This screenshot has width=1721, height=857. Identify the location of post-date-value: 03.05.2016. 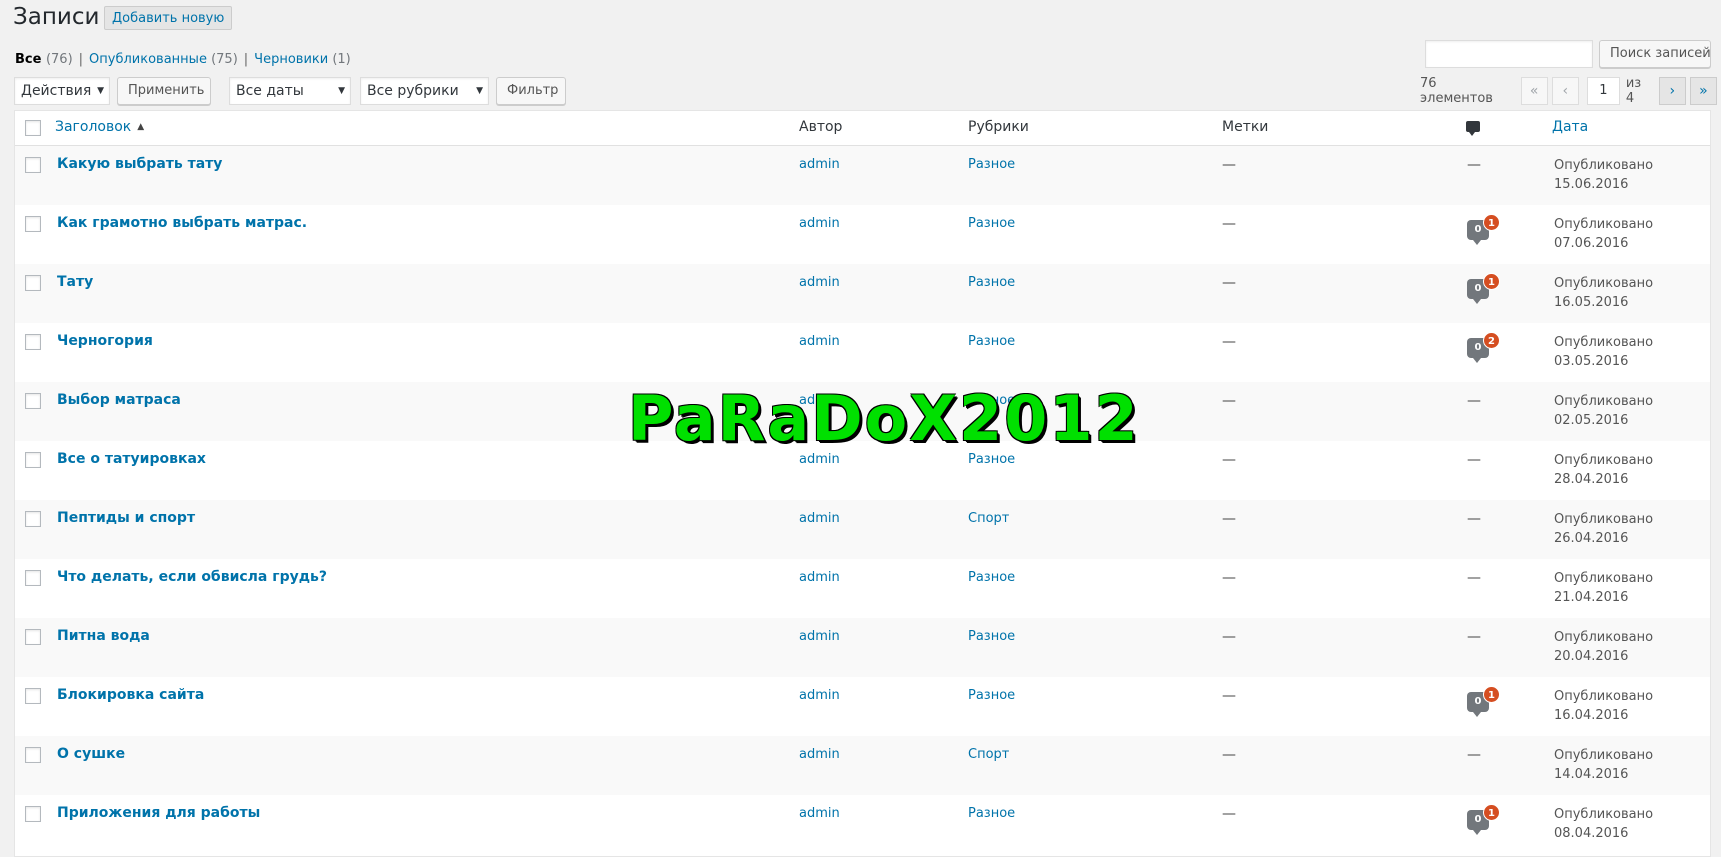
(1591, 361).